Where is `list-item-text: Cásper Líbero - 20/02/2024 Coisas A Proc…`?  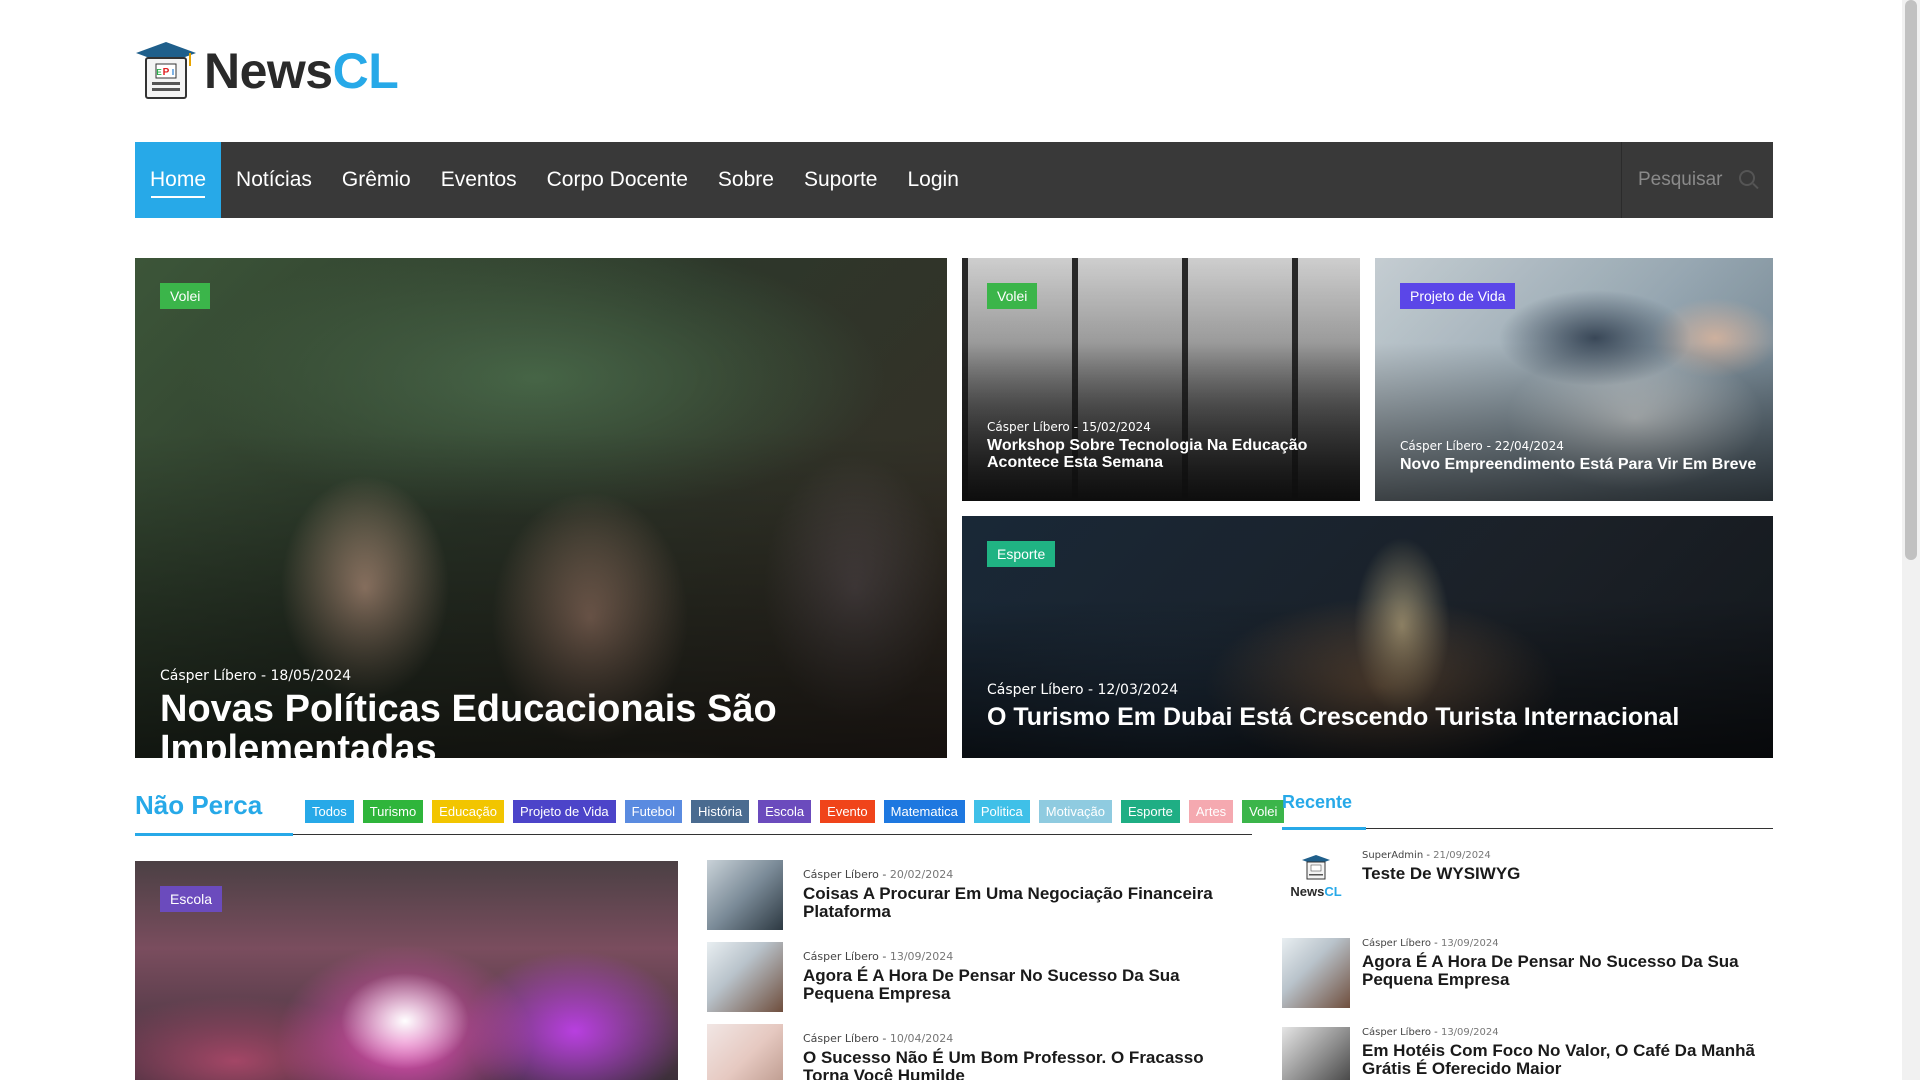
list-item-text: Cásper Líbero - 20/02/2024 Coisas A Proc… is located at coordinates (1025, 901).